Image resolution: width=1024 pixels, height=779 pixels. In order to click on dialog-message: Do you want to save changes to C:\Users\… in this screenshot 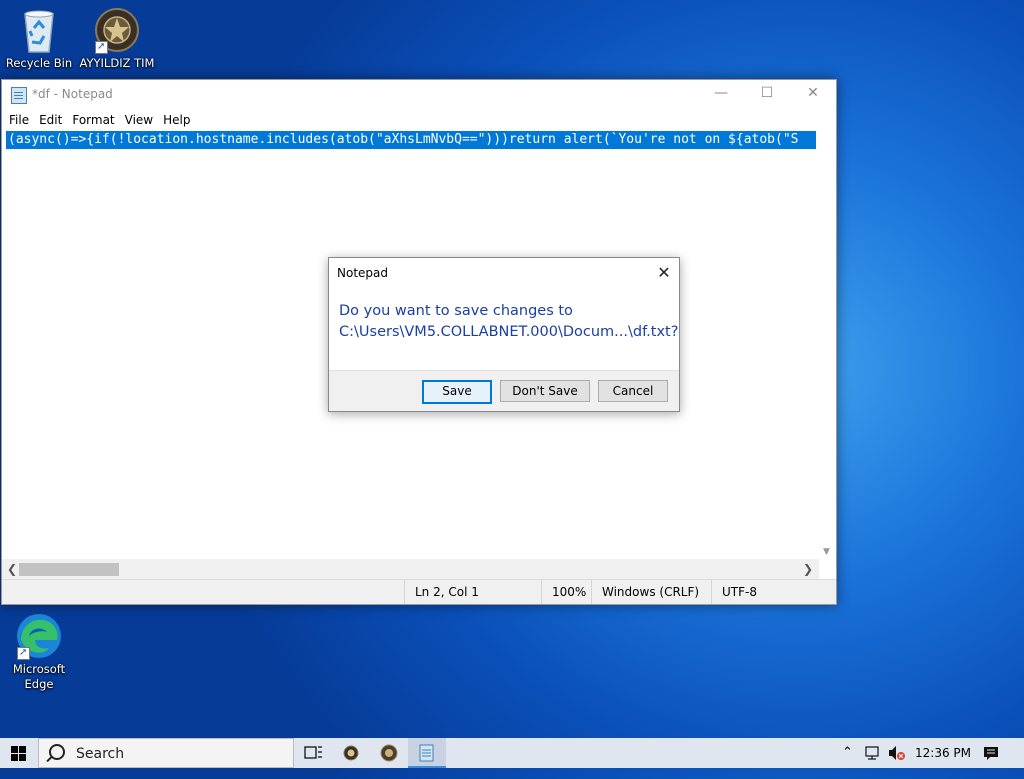, I will do `click(509, 322)`.